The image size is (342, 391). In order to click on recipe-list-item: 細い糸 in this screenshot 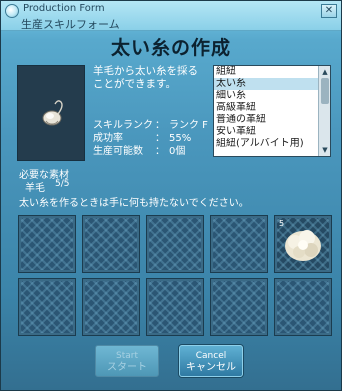, I will do `click(266, 96)`.